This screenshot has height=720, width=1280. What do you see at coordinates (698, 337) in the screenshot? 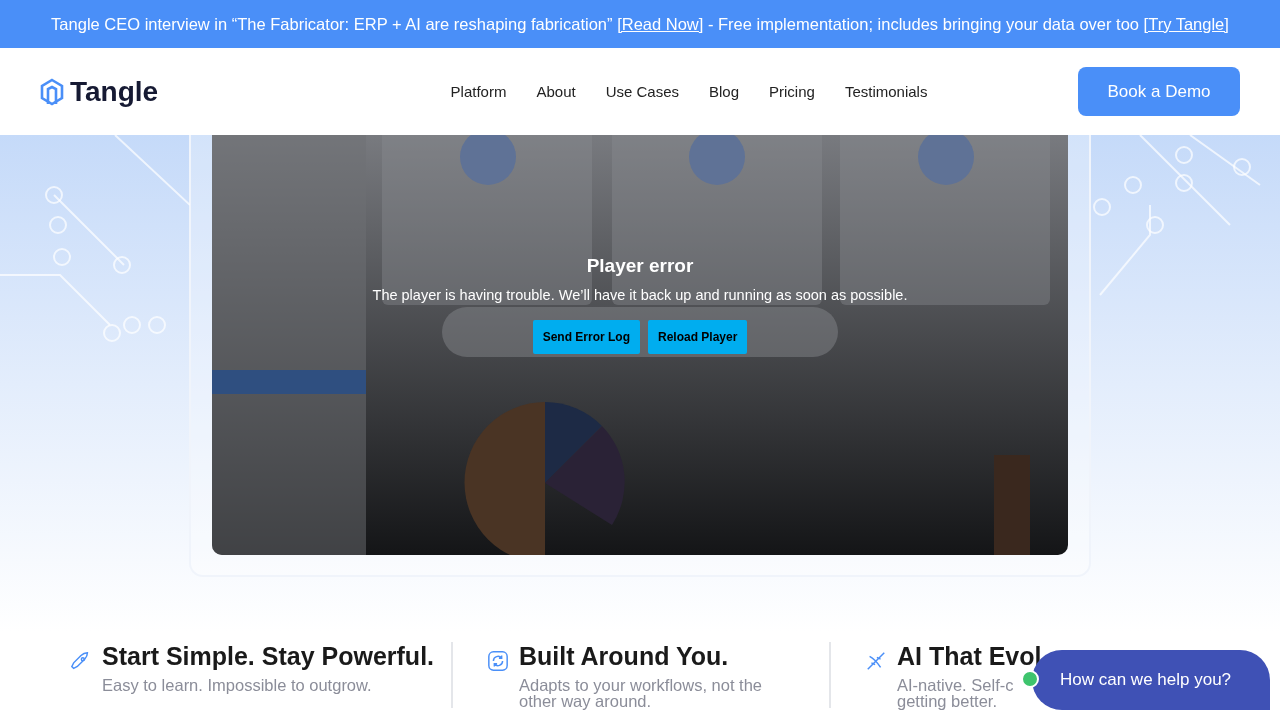
I see `player-button: Reload Player` at bounding box center [698, 337].